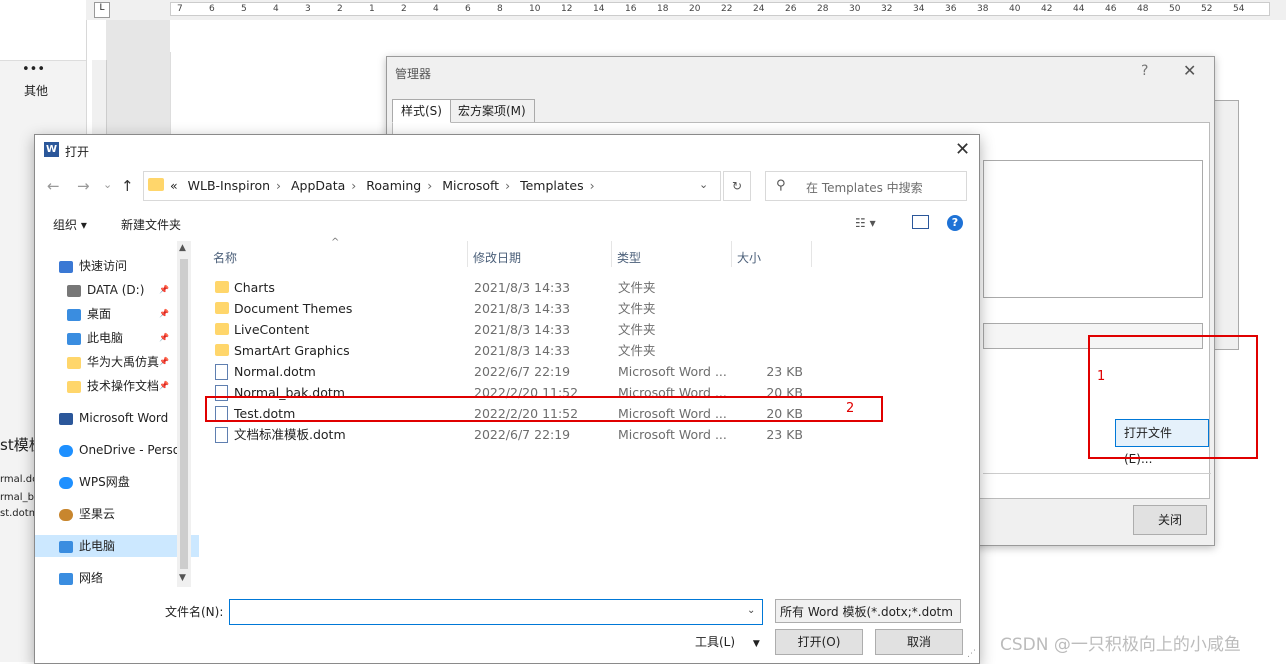 This screenshot has width=1286, height=664. I want to click on annotation-number-1: 1, so click(1101, 376).